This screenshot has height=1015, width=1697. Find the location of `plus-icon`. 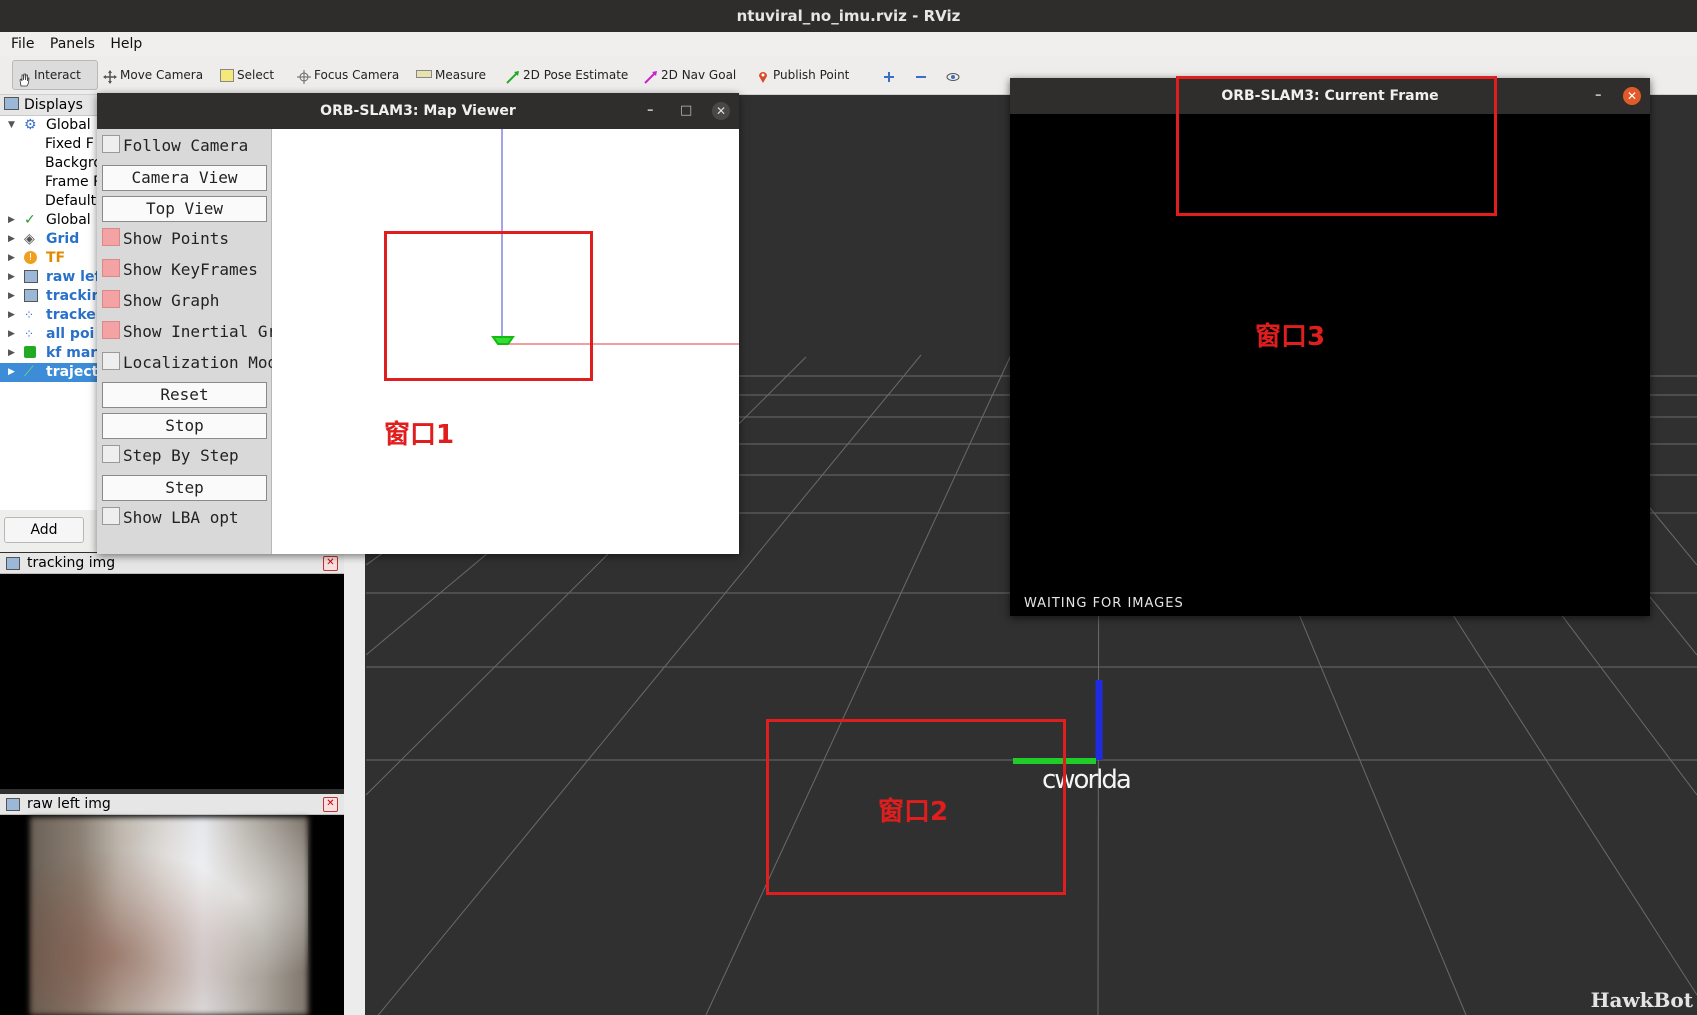

plus-icon is located at coordinates (889, 76).